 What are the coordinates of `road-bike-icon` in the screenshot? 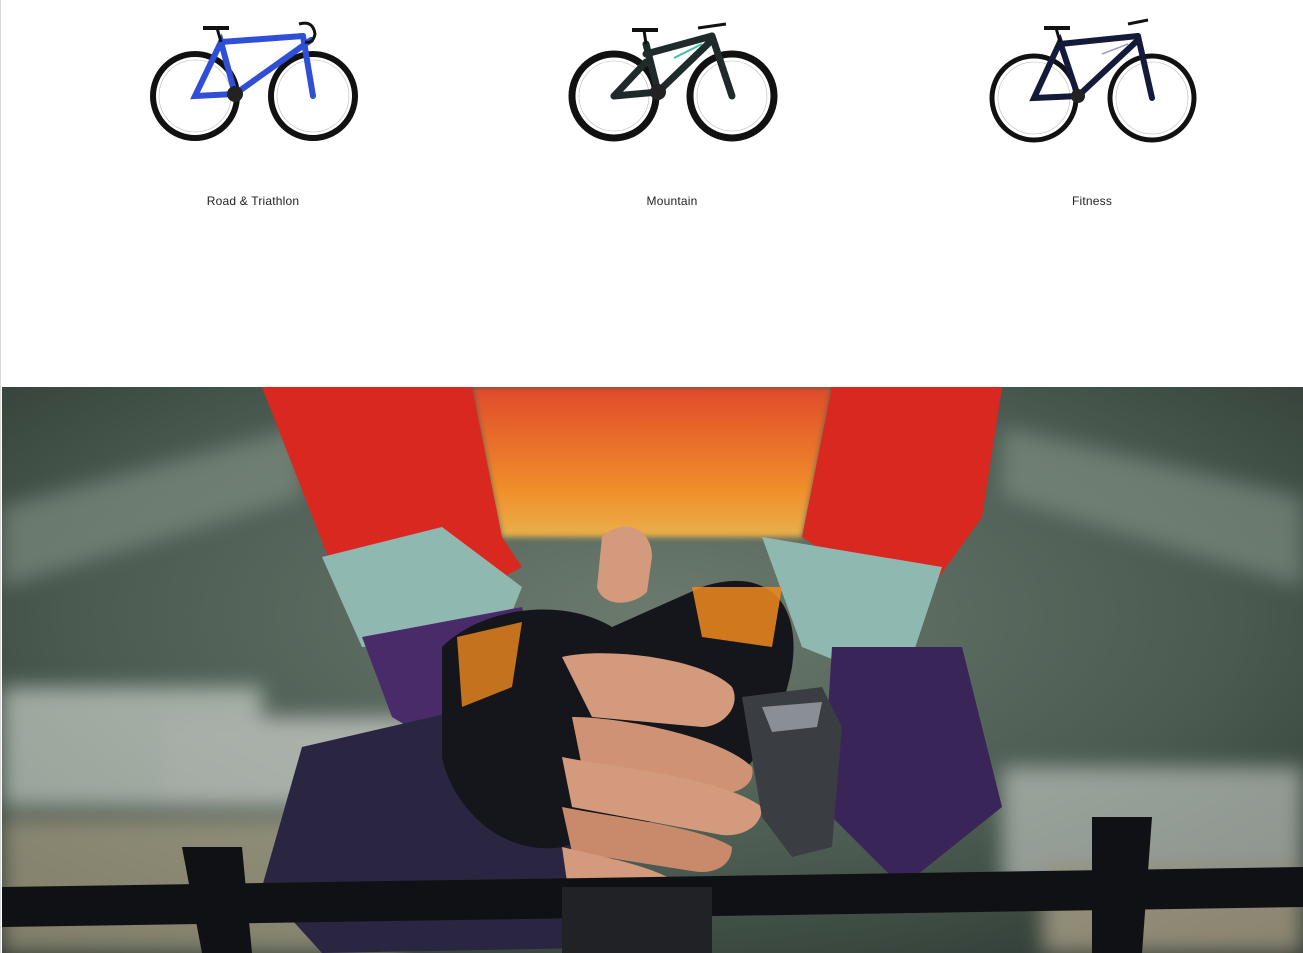 It's located at (254, 81).